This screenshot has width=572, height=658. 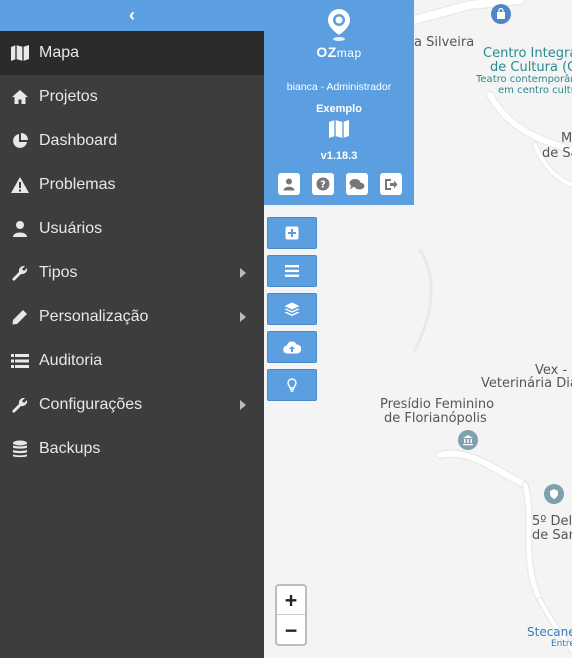 What do you see at coordinates (468, 440) in the screenshot?
I see `poi-government-icon` at bounding box center [468, 440].